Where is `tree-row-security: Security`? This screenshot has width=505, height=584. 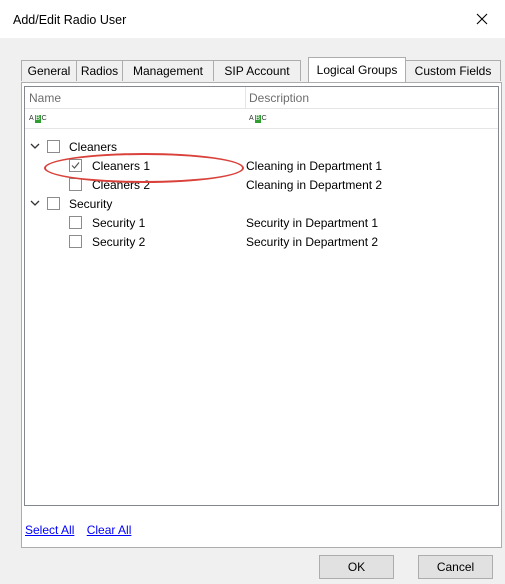
tree-row-security: Security is located at coordinates (261, 204).